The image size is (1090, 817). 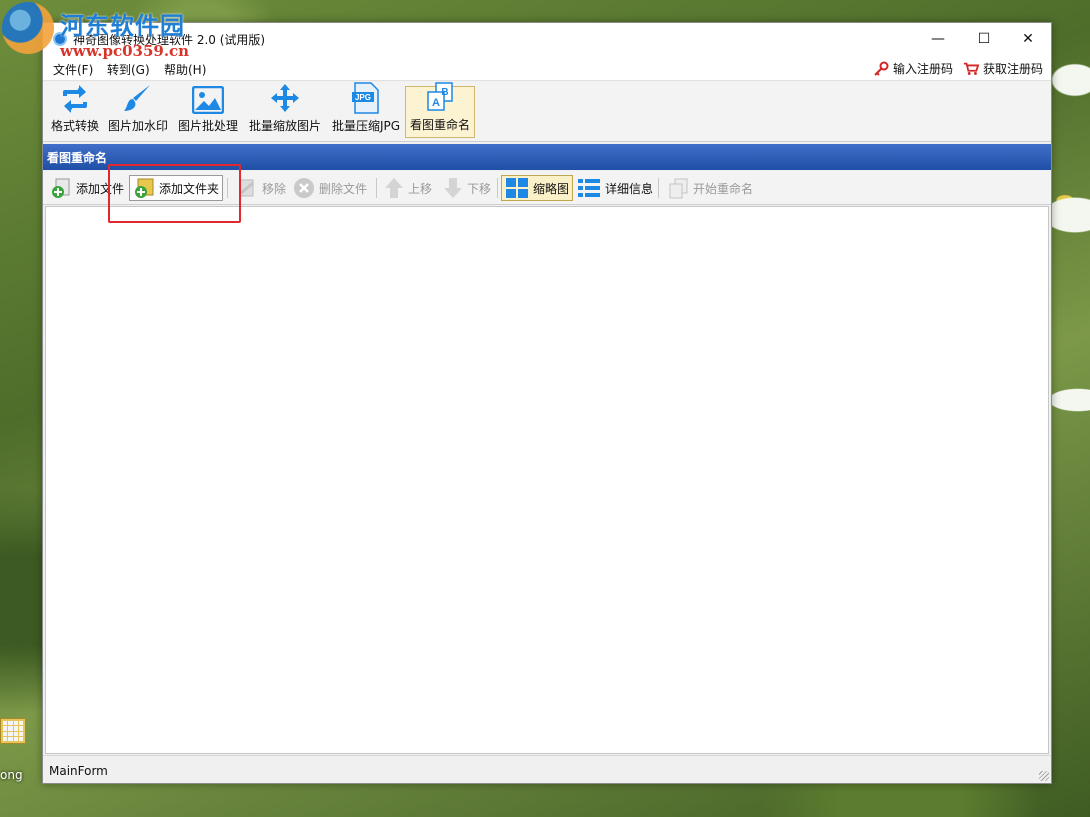 What do you see at coordinates (923, 69) in the screenshot?
I see `enter-code-label: 输入注册码` at bounding box center [923, 69].